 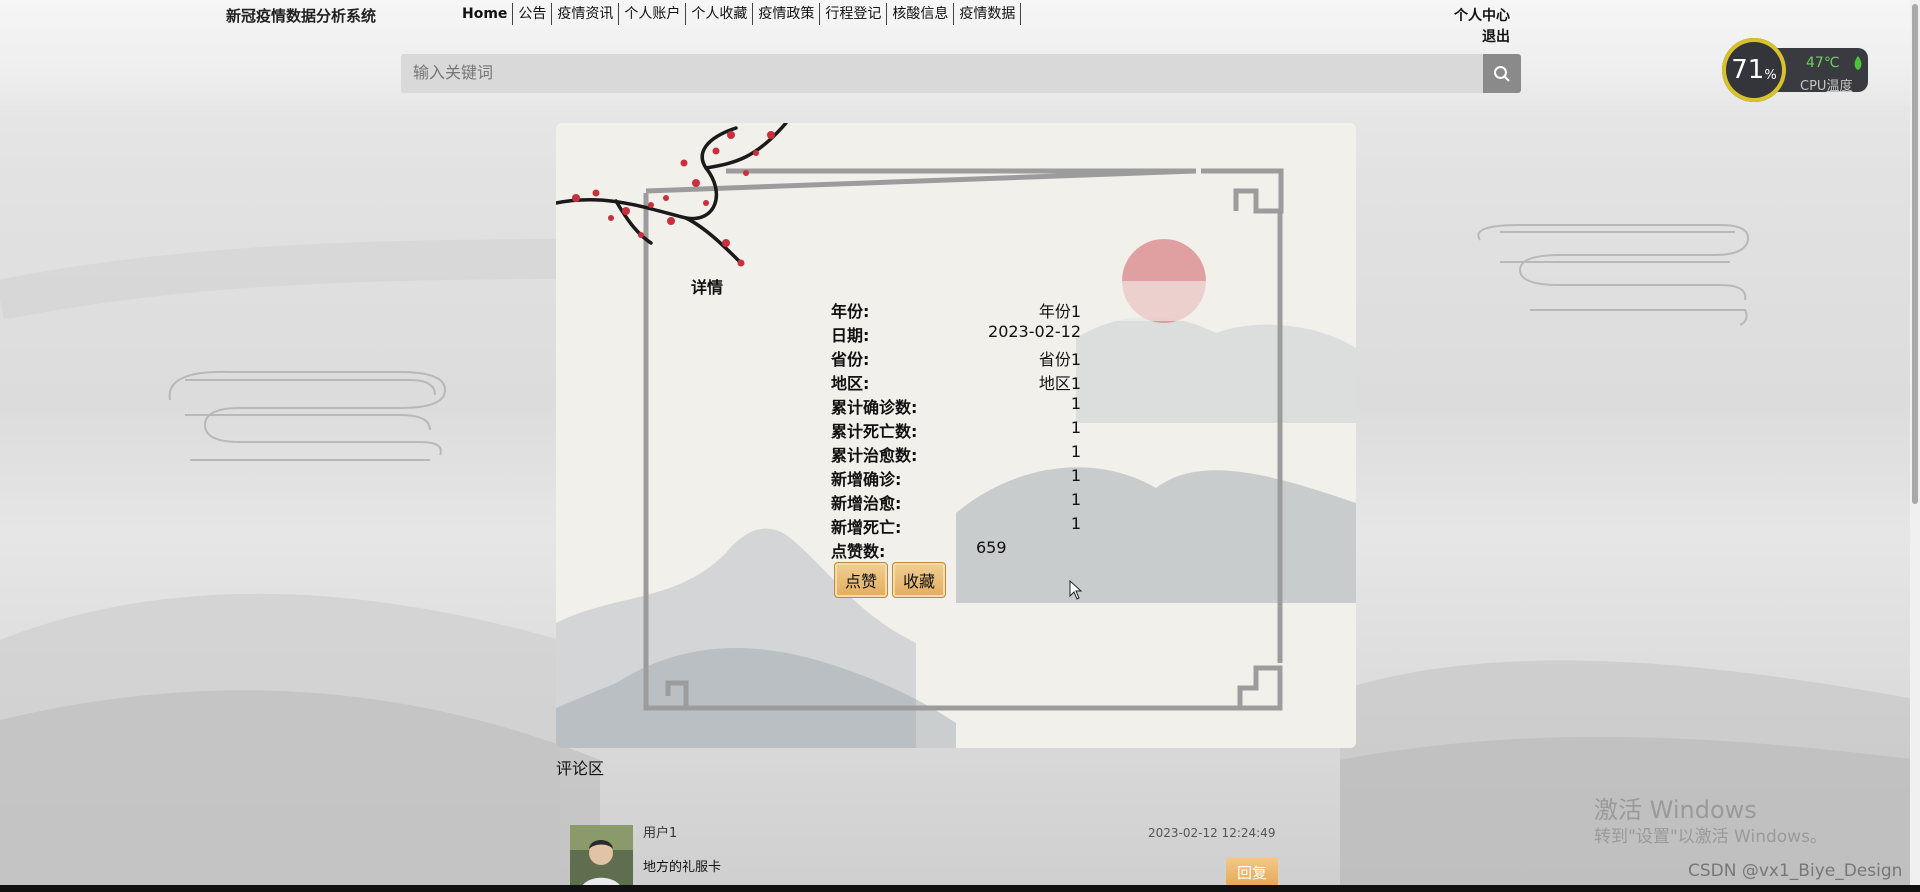 What do you see at coordinates (1710, 837) in the screenshot?
I see `windows-activation-hint: 转到"设置"以激活 Windows。` at bounding box center [1710, 837].